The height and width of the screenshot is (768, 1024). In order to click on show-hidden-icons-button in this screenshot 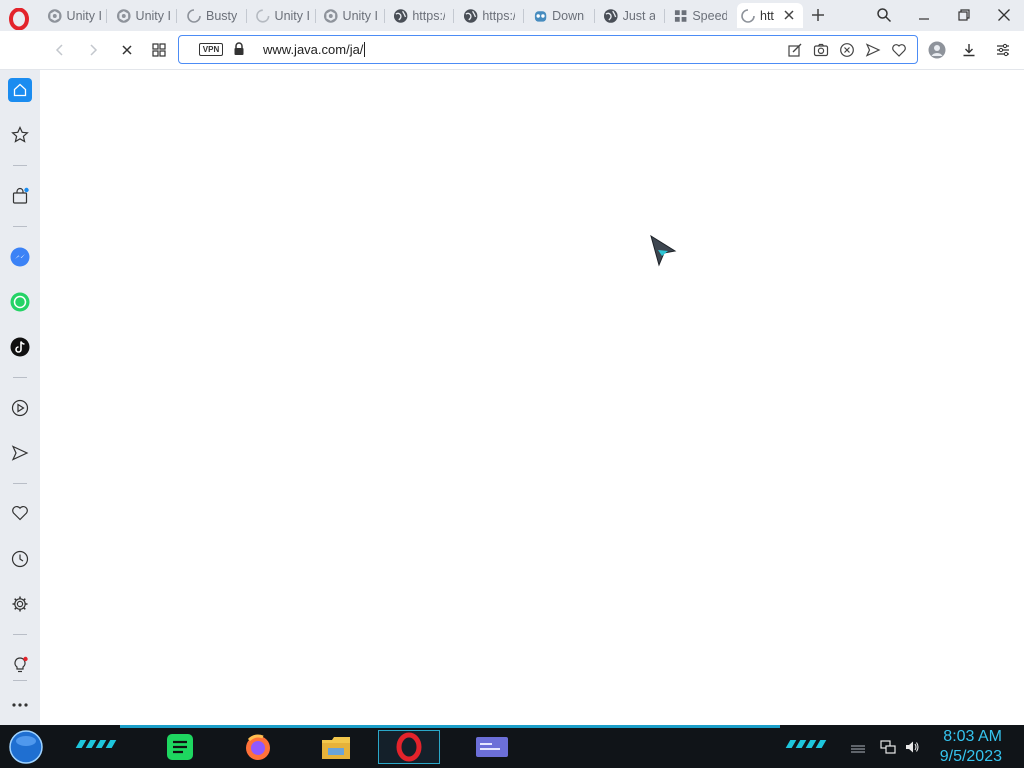, I will do `click(858, 747)`.